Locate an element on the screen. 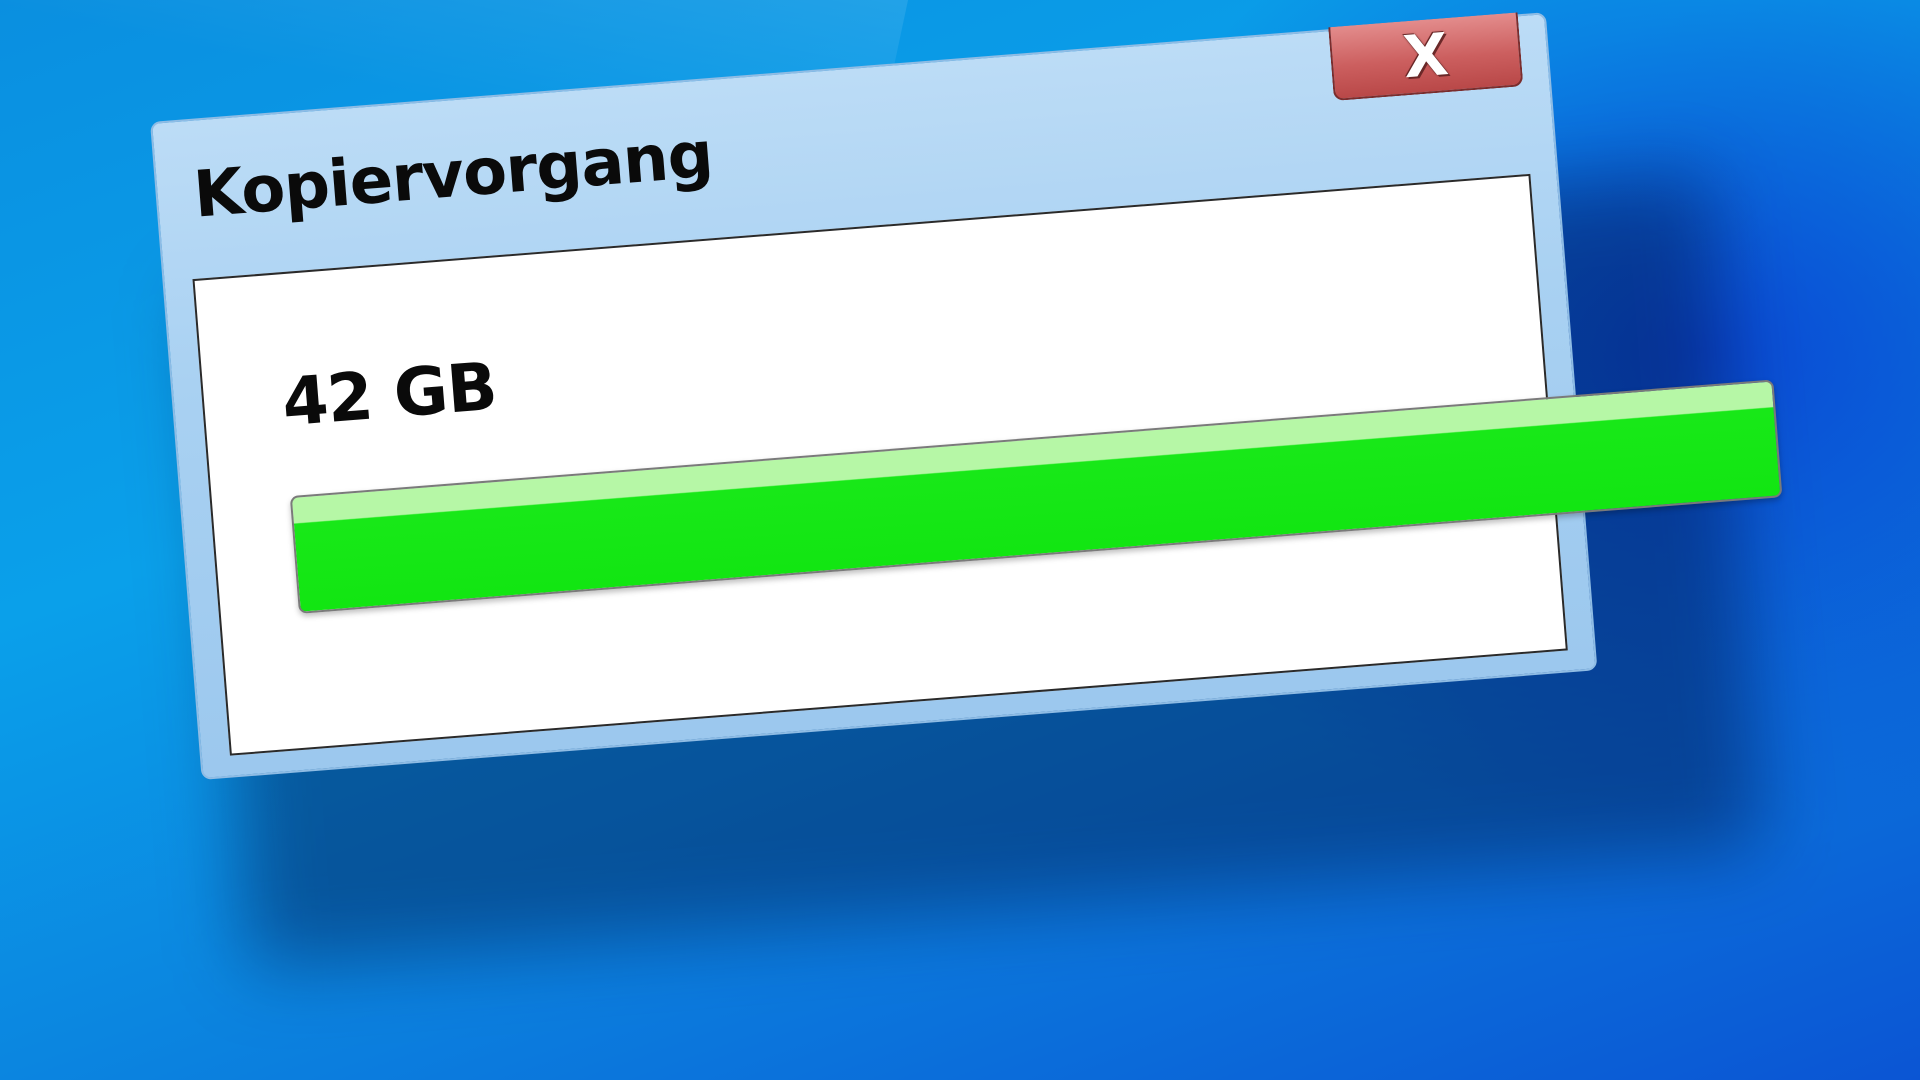 The image size is (1920, 1080). close-button: X is located at coordinates (1426, 57).